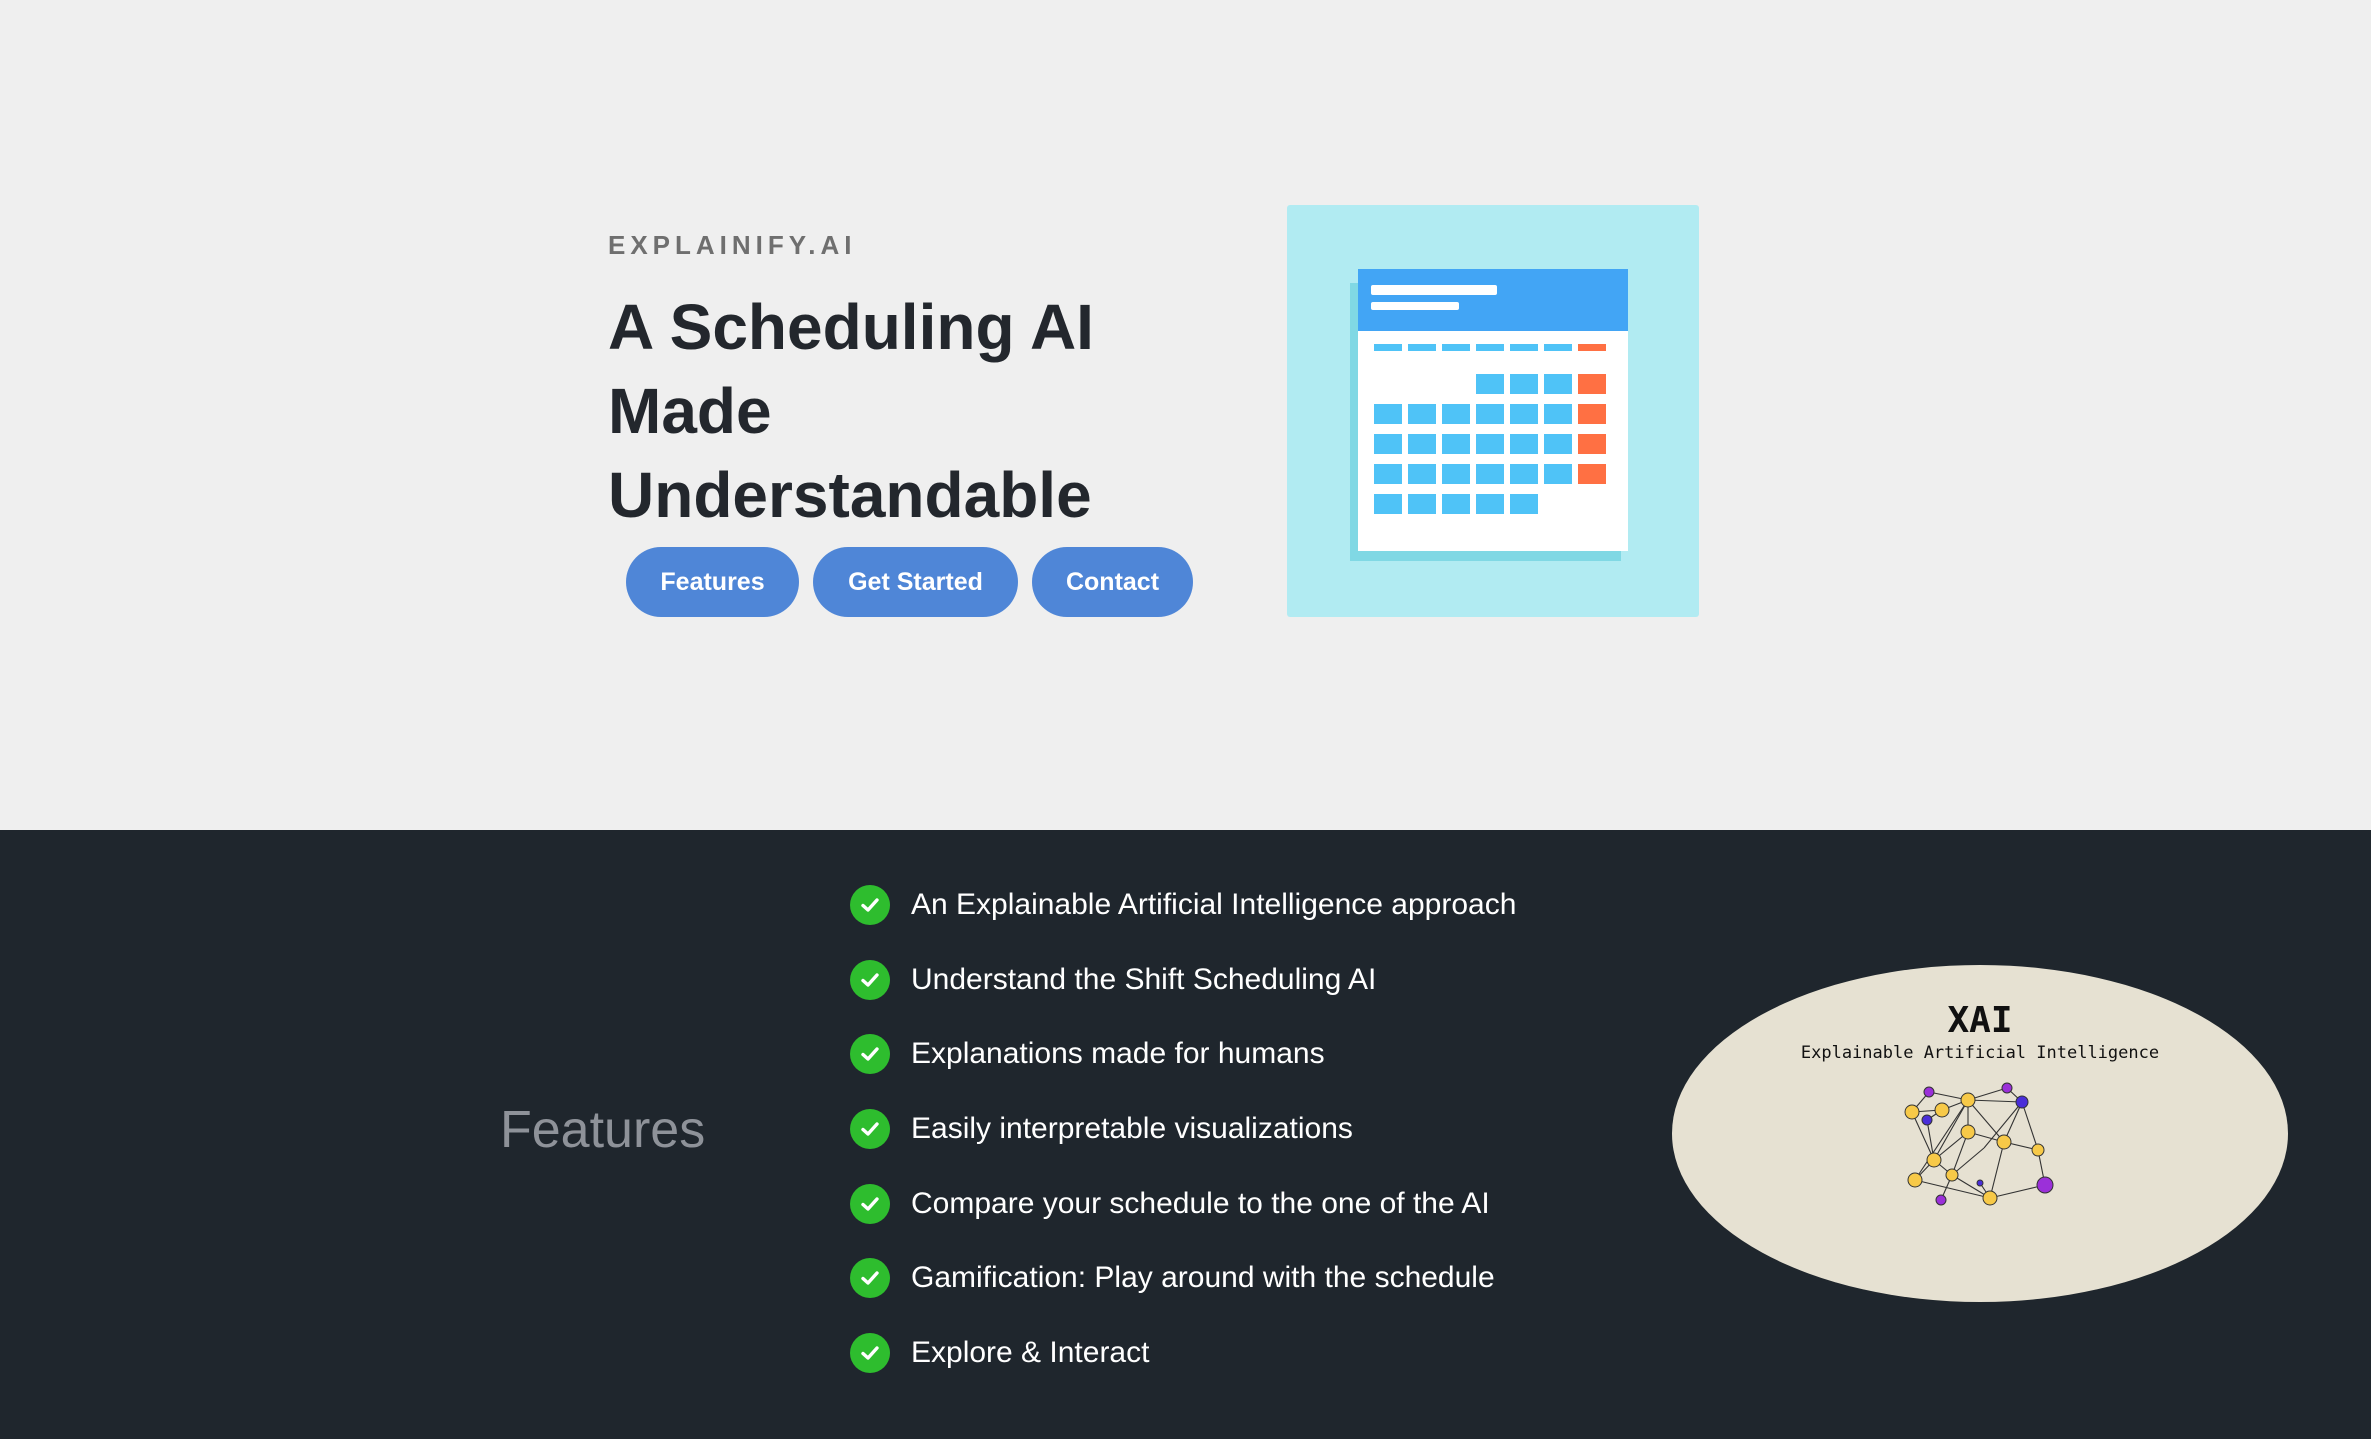  What do you see at coordinates (1144, 979) in the screenshot?
I see `feature-text: Understand the Shift Scheduling AI` at bounding box center [1144, 979].